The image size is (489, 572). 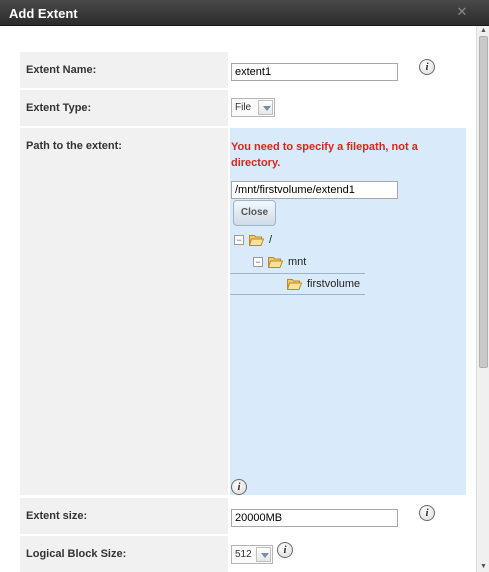 I want to click on vertical-scrollbar: ▲ ▼, so click(x=482, y=299).